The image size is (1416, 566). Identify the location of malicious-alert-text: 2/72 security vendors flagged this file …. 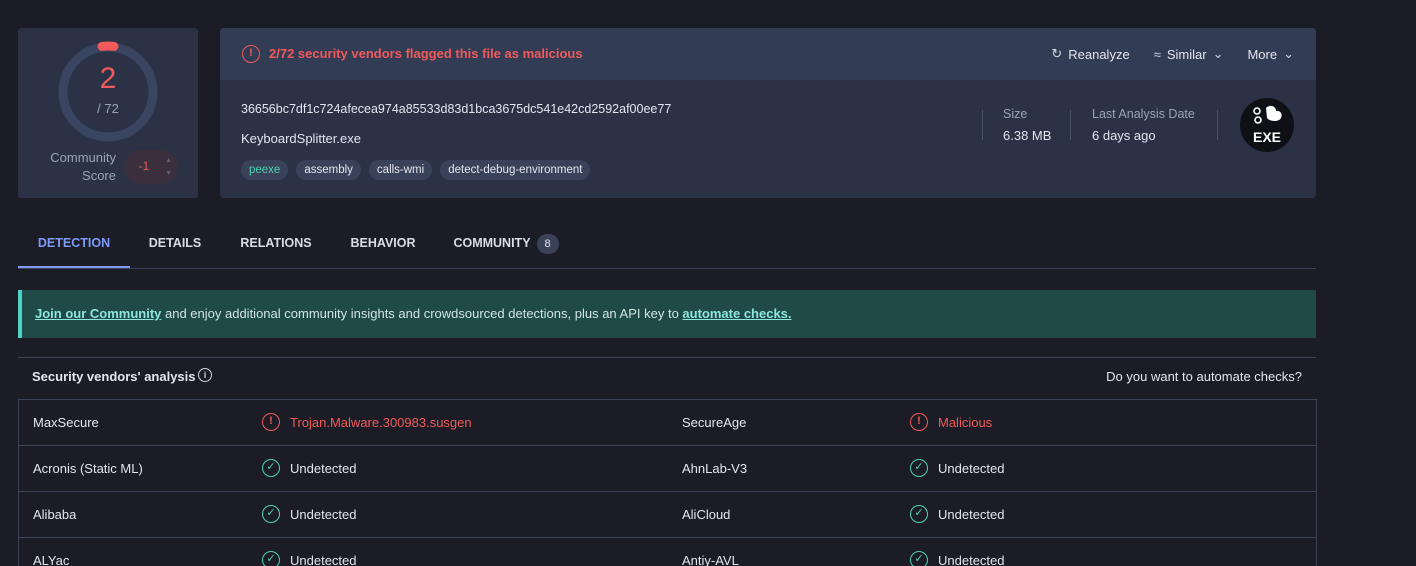
(426, 53).